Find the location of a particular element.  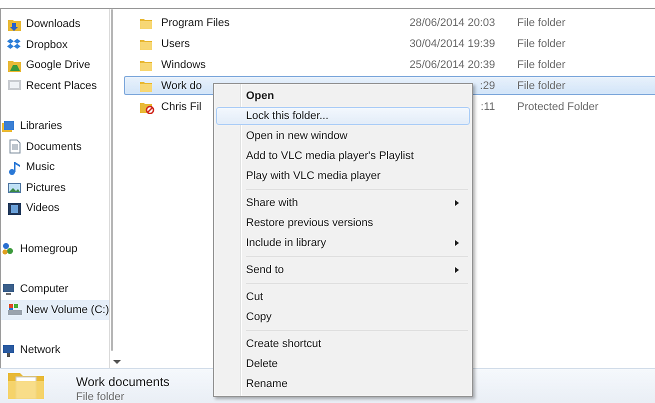

file-date: 25/06/2014 20:39 is located at coordinates (452, 64).